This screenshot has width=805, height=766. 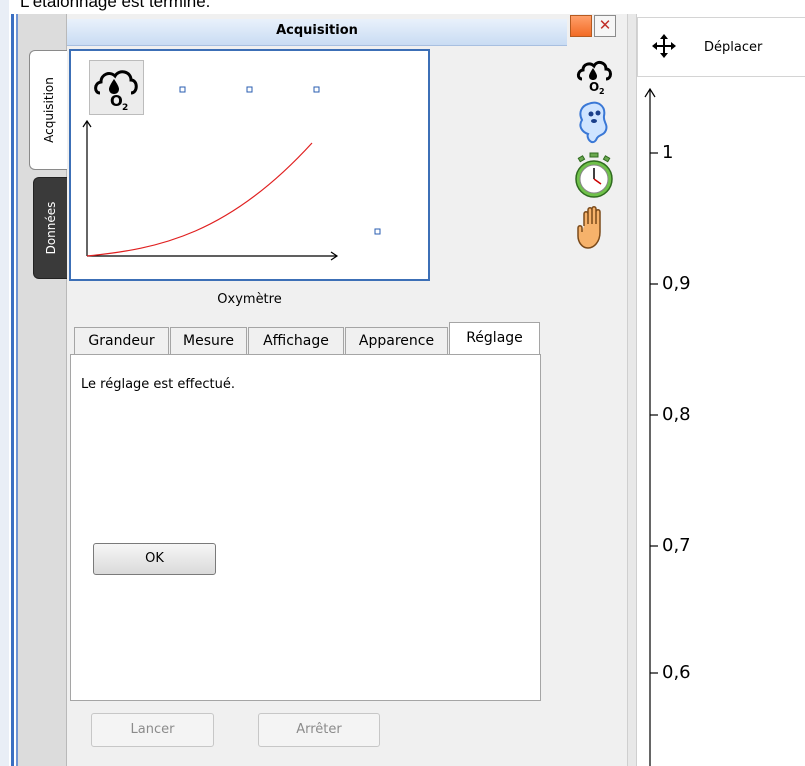 What do you see at coordinates (152, 730) in the screenshot?
I see `lancer-button: Lancer` at bounding box center [152, 730].